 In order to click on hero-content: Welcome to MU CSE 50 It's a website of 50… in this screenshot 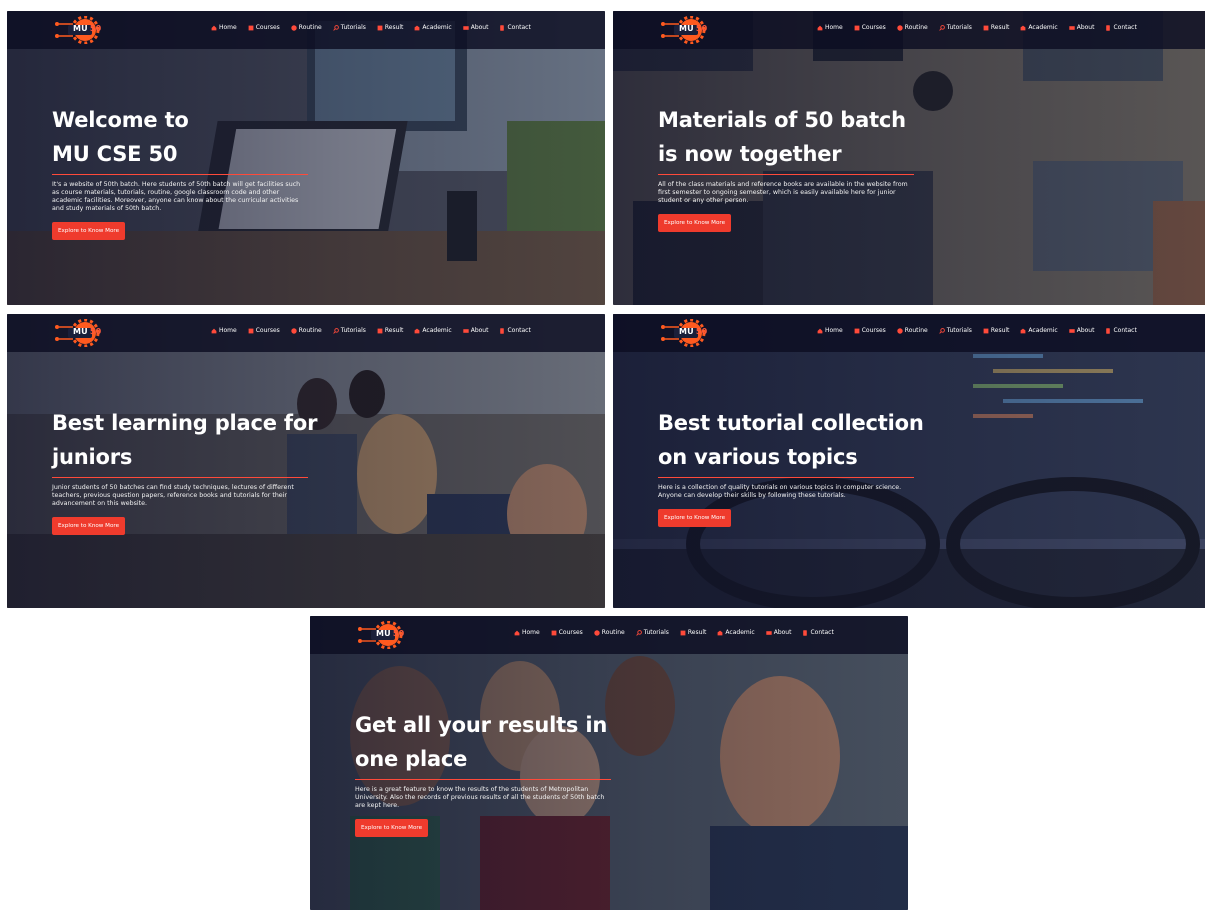, I will do `click(187, 171)`.